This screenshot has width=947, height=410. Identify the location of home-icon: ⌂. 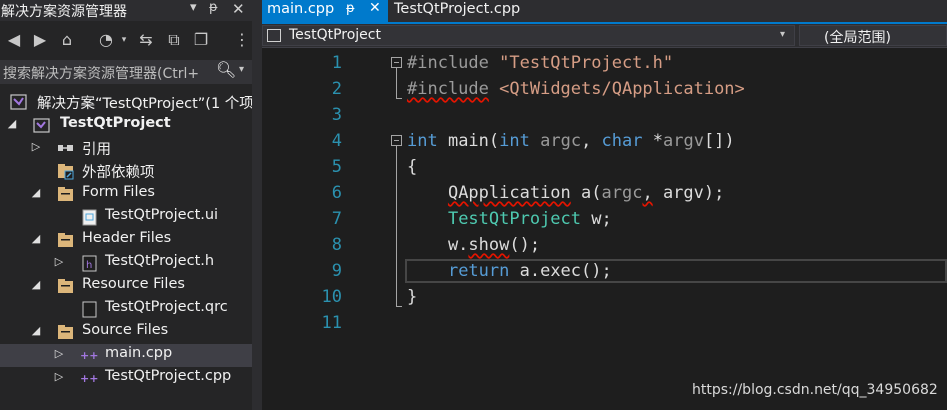
(67, 40).